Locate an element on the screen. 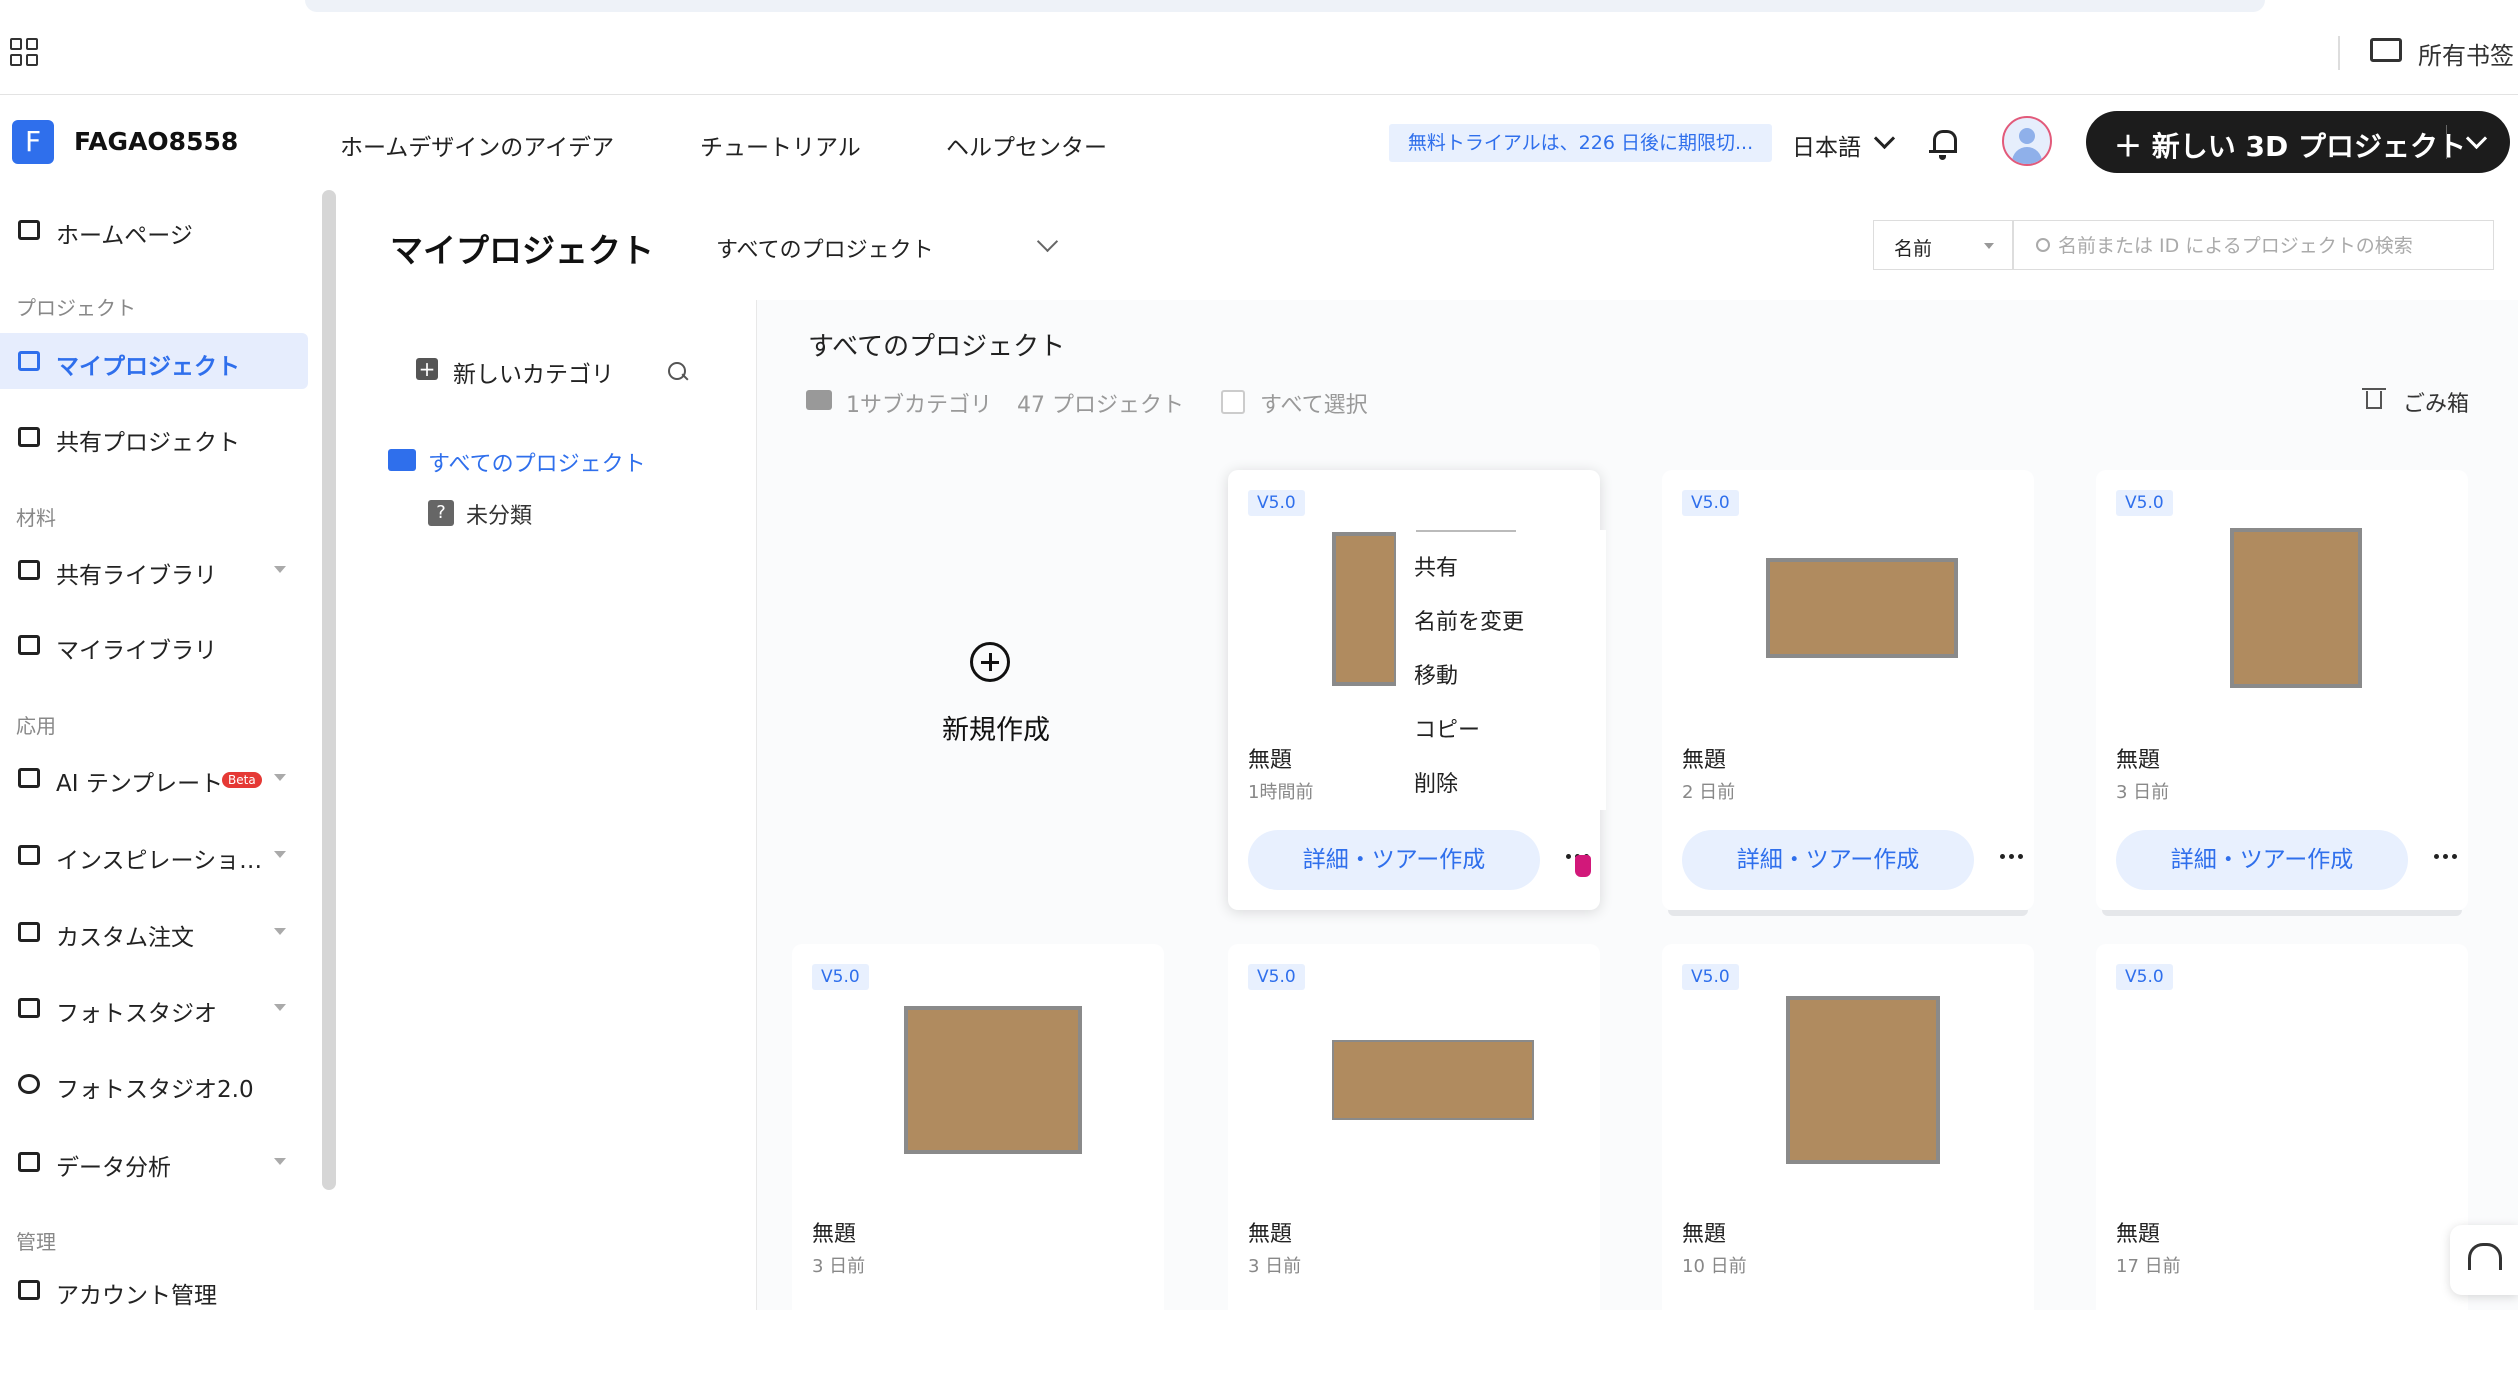  apps-grid-icon is located at coordinates (24, 52).